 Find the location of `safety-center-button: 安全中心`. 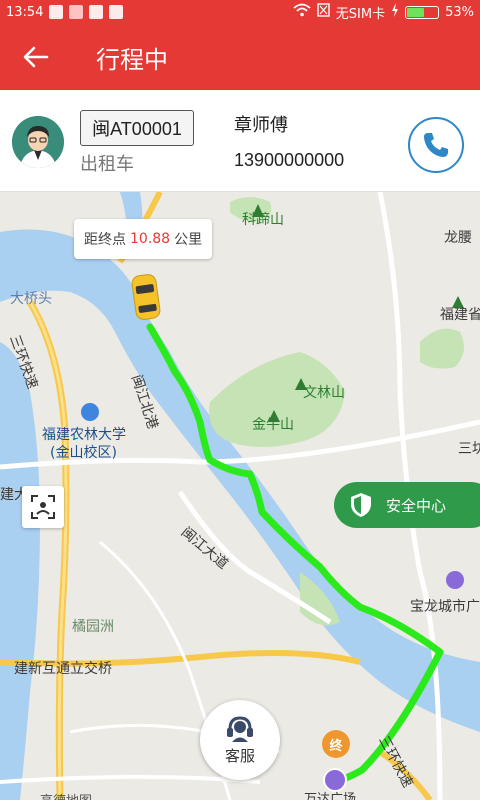

safety-center-button: 安全中心 is located at coordinates (407, 505).